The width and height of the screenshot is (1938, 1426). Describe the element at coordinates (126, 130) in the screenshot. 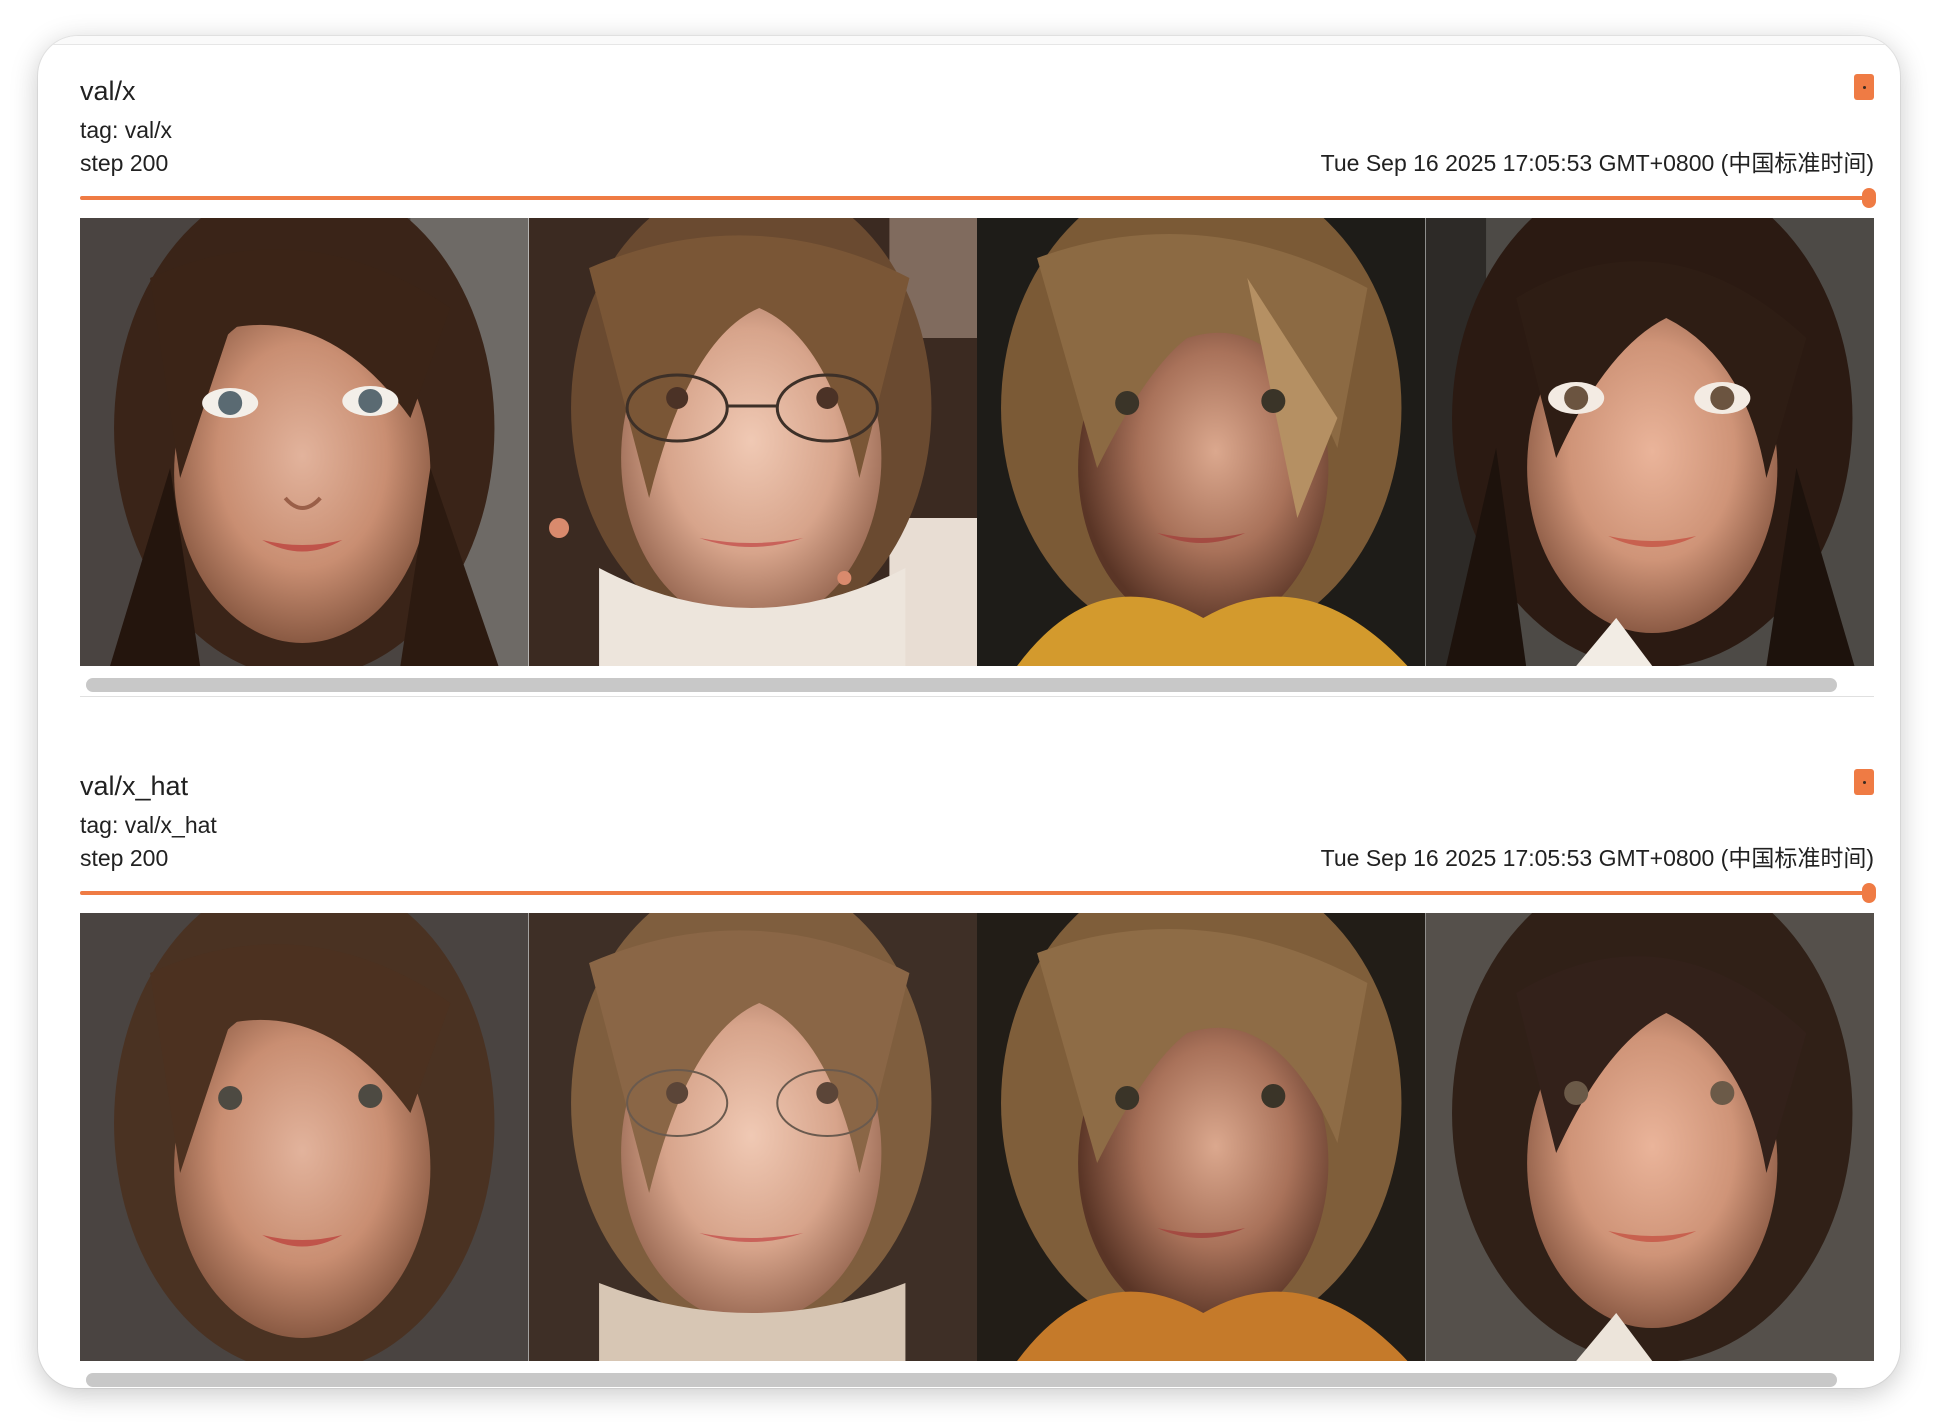

I see `card-tag: tag: val/x` at that location.